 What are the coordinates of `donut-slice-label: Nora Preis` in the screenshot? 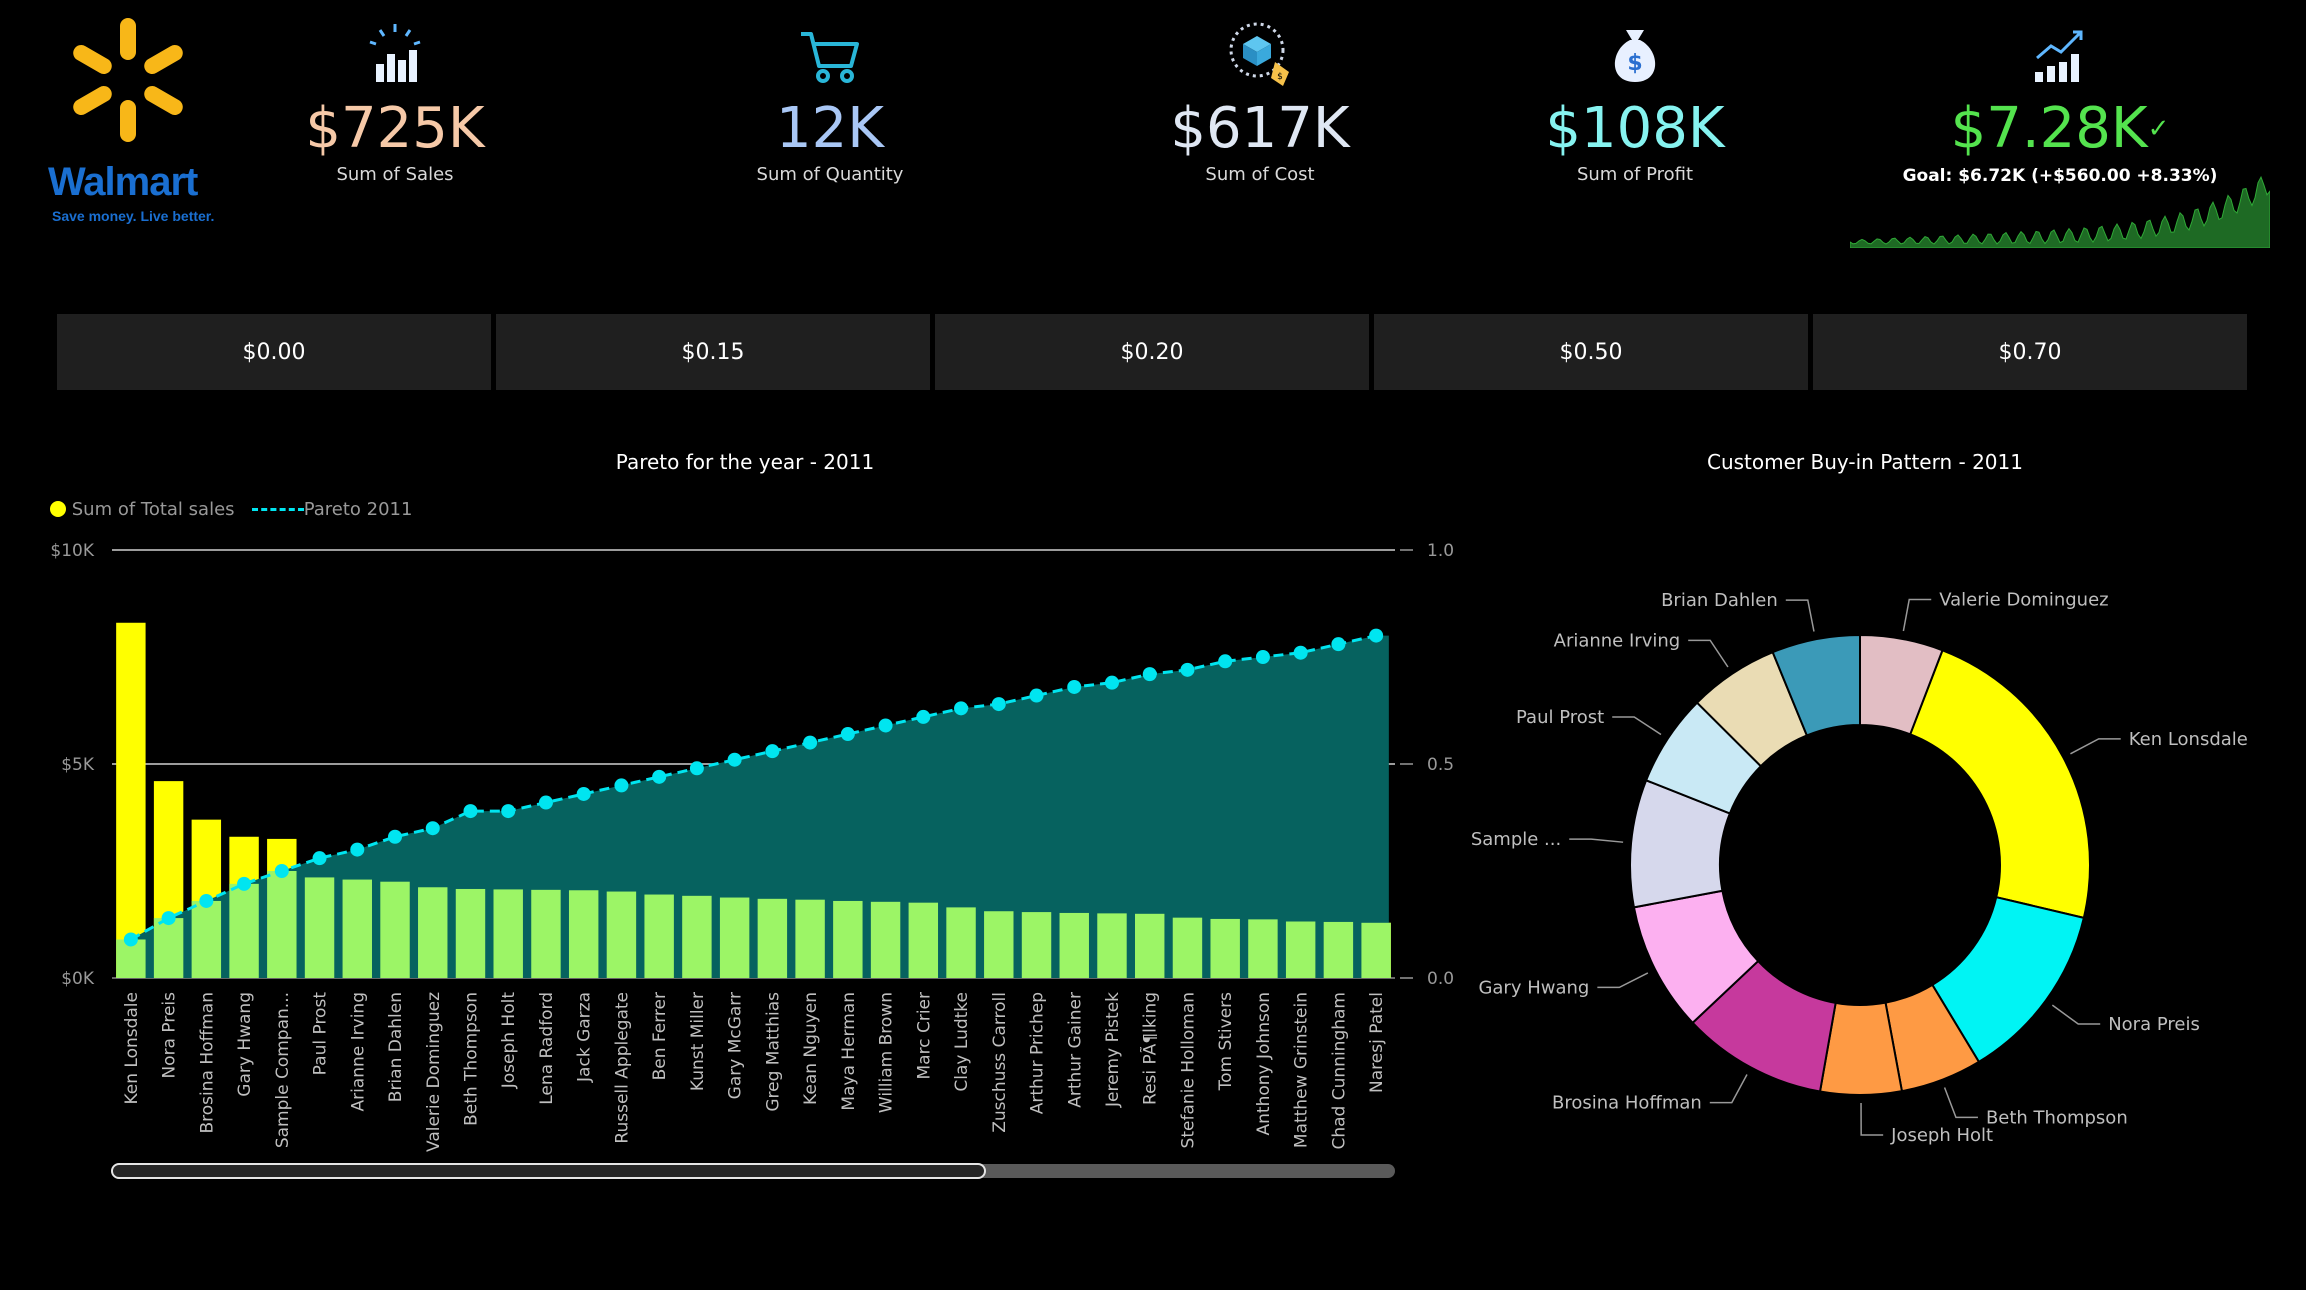 It's located at (2154, 1024).